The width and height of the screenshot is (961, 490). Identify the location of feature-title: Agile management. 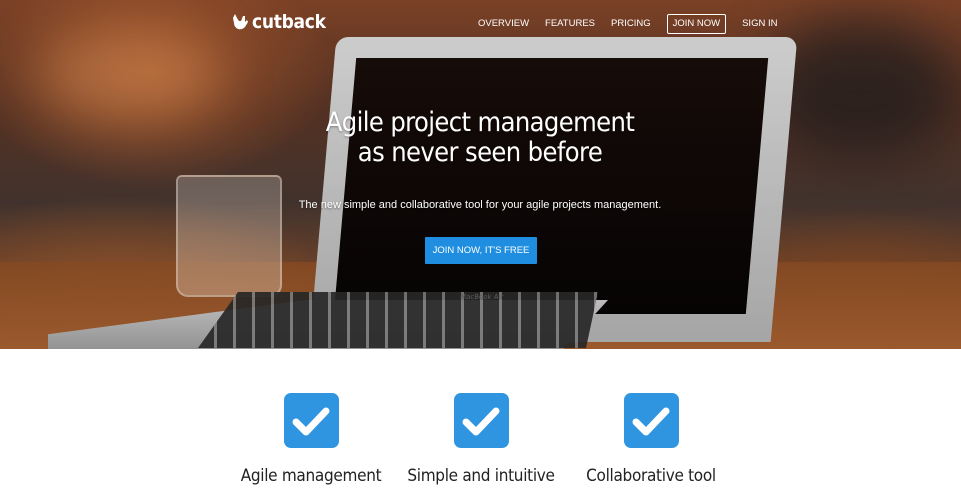
(311, 476).